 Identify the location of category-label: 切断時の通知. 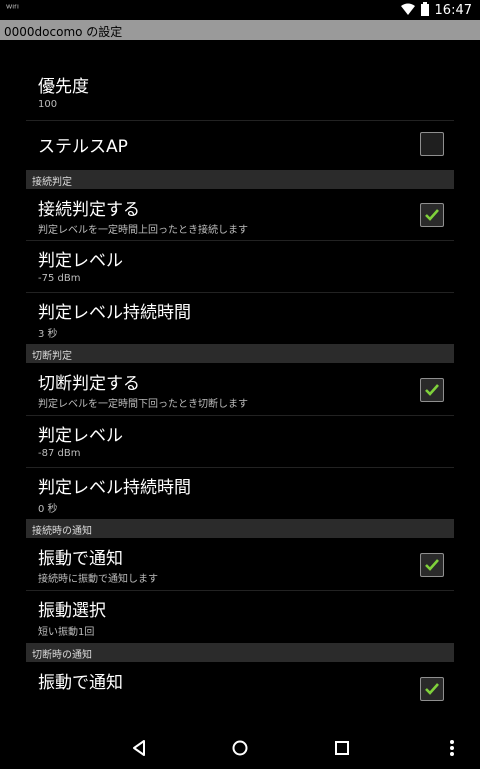
(62, 655).